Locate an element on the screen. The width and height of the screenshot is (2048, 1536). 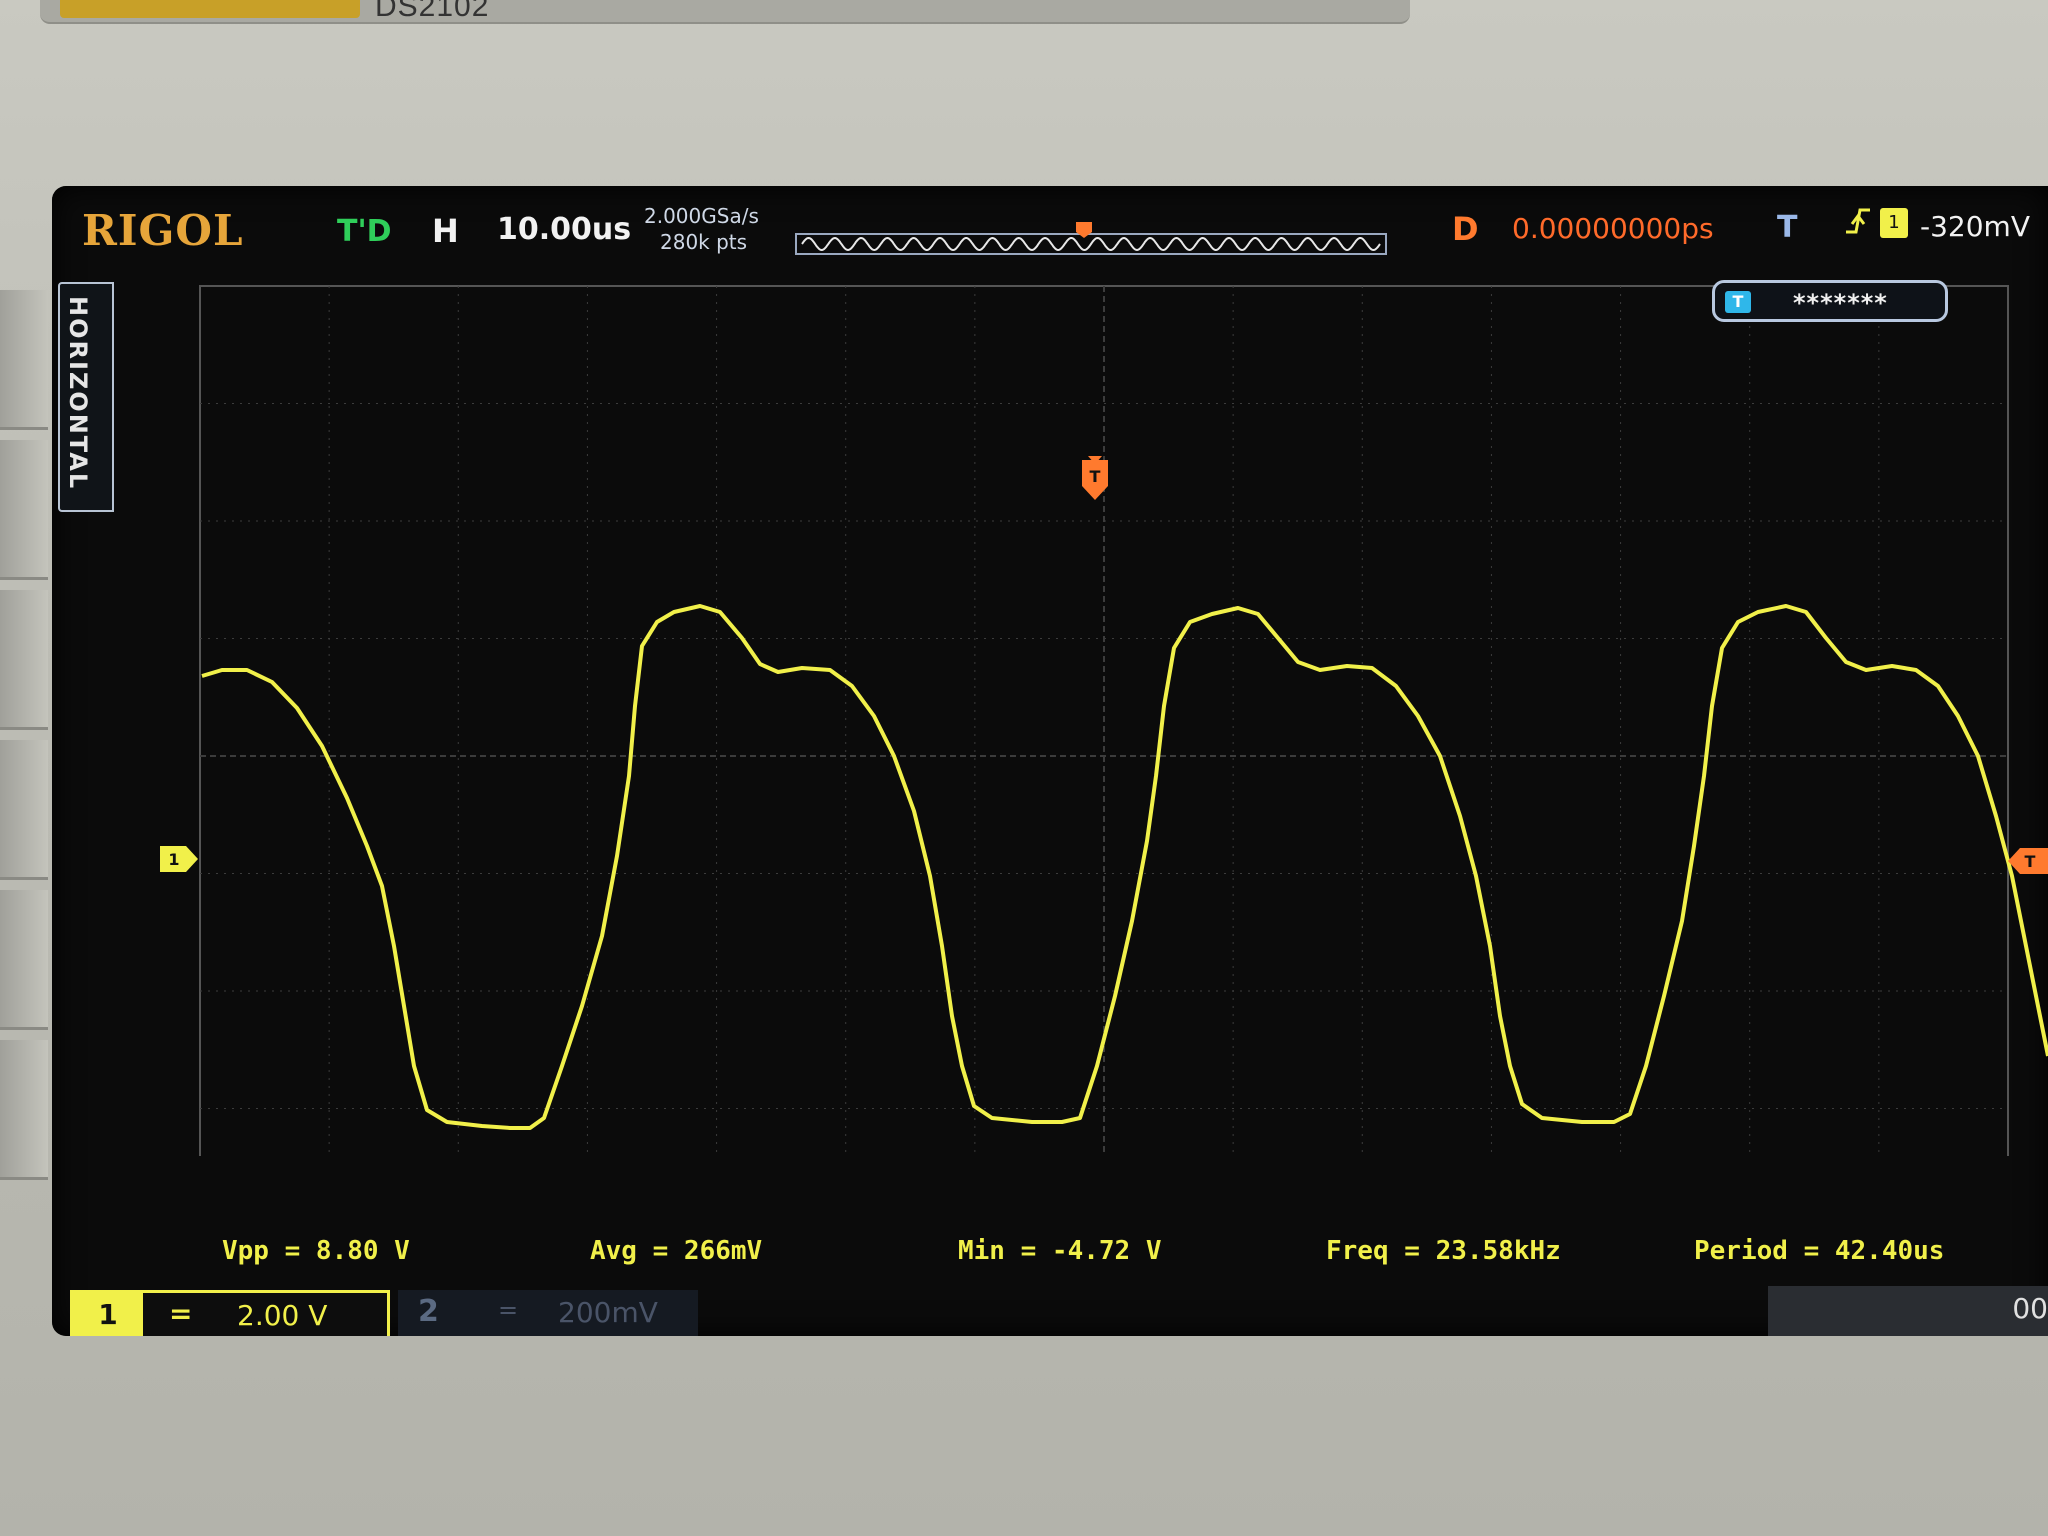
memory-depth: 280k pts is located at coordinates (704, 242).